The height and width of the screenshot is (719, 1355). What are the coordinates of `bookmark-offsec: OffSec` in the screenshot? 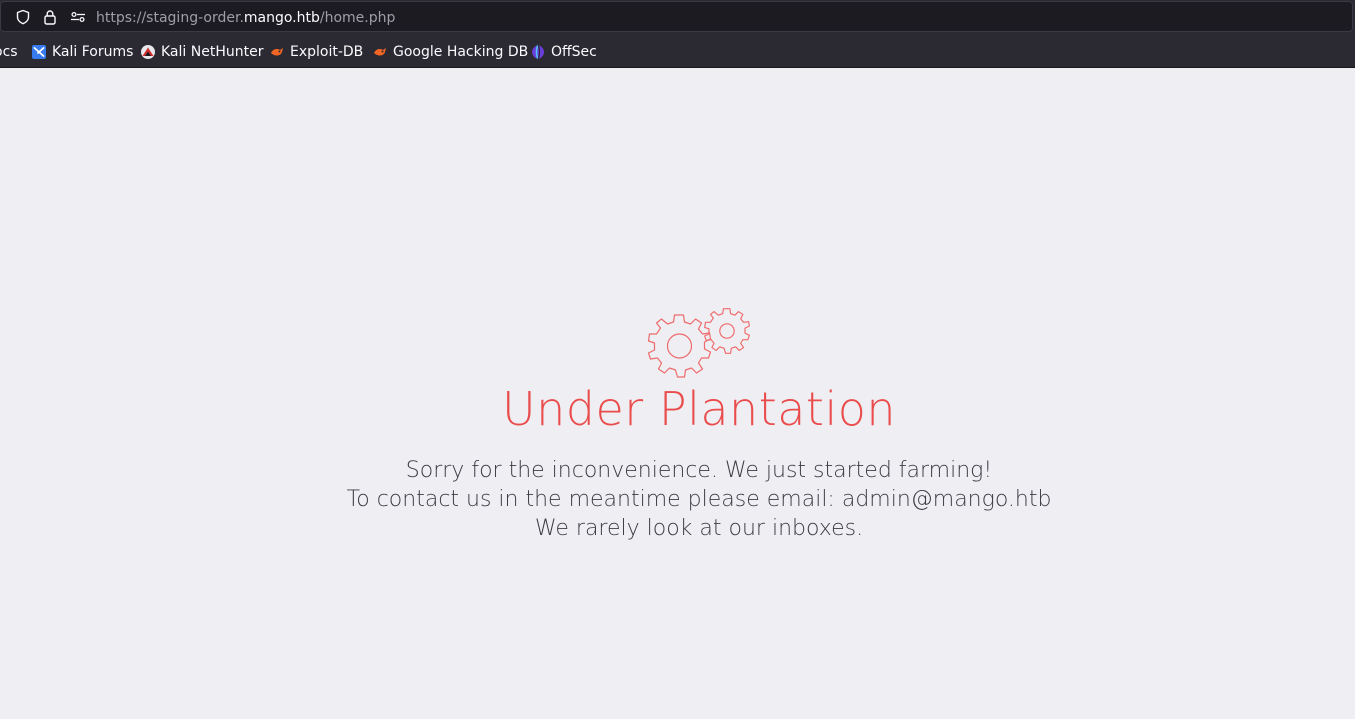 It's located at (563, 52).